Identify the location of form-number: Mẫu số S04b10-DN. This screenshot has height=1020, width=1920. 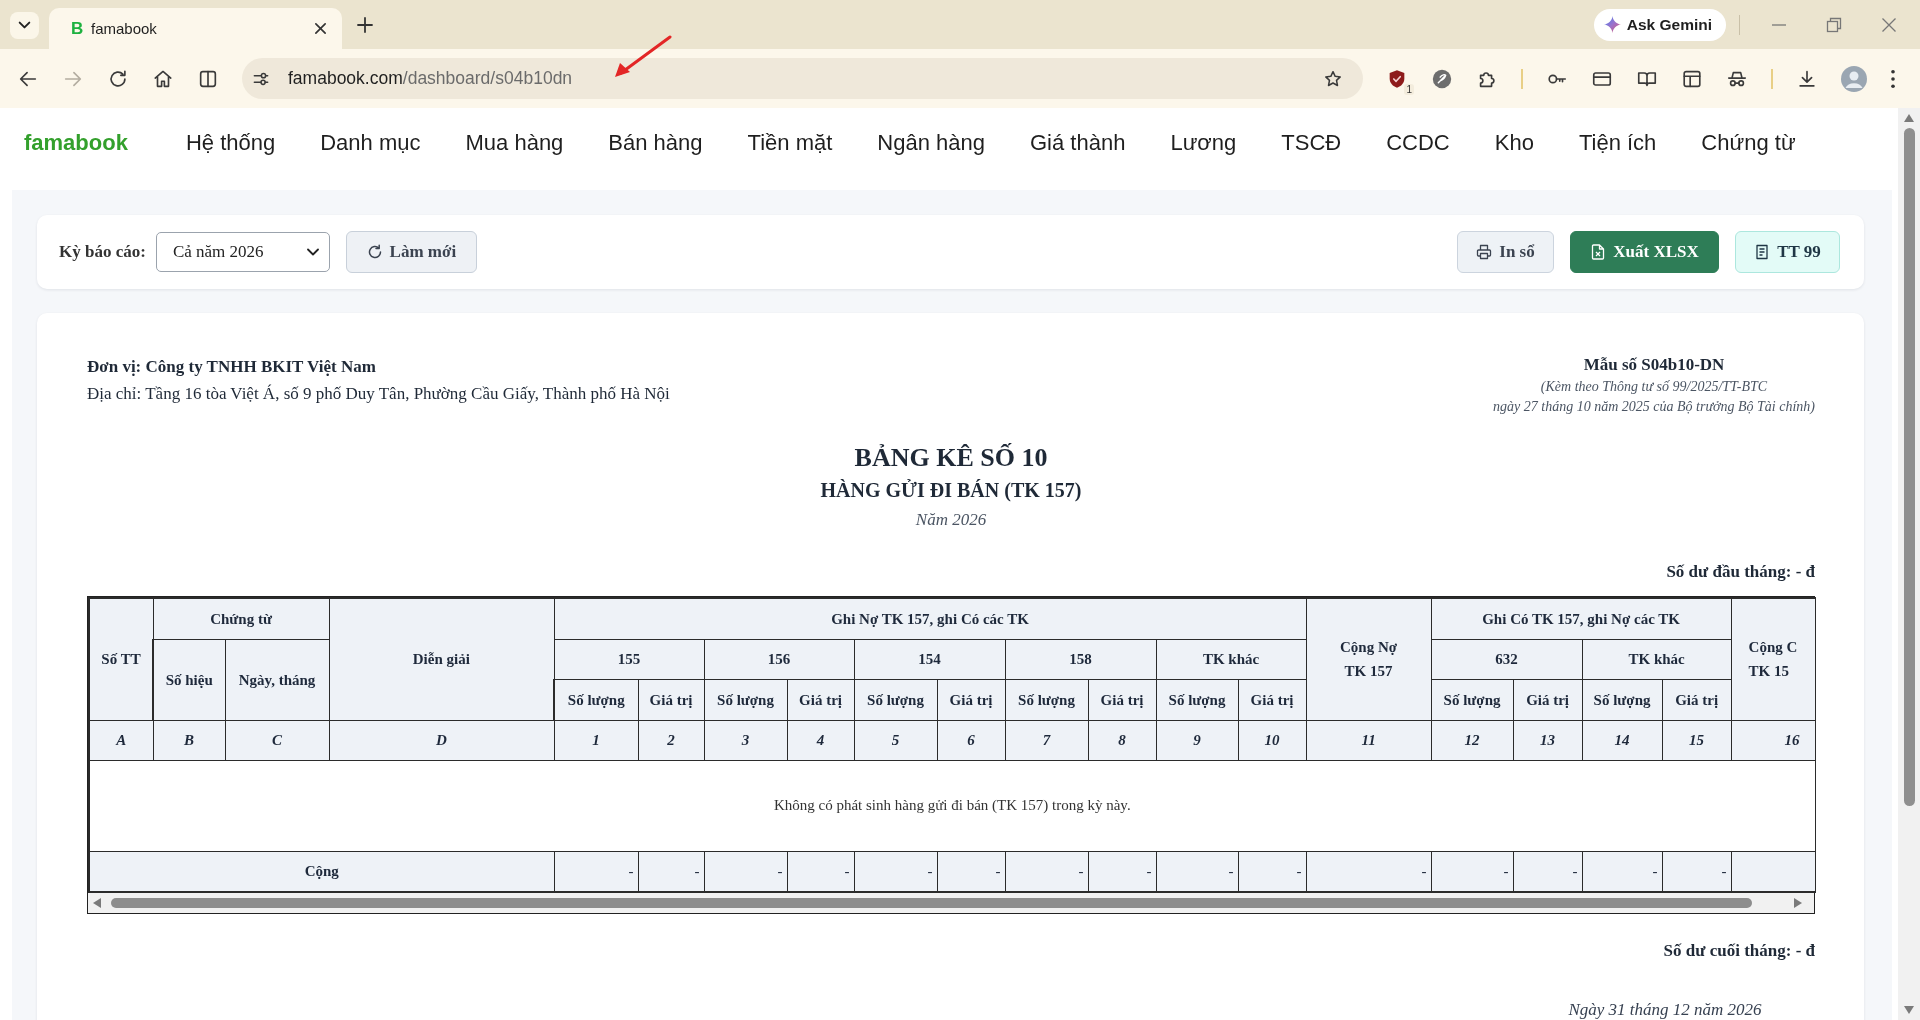
(1654, 365).